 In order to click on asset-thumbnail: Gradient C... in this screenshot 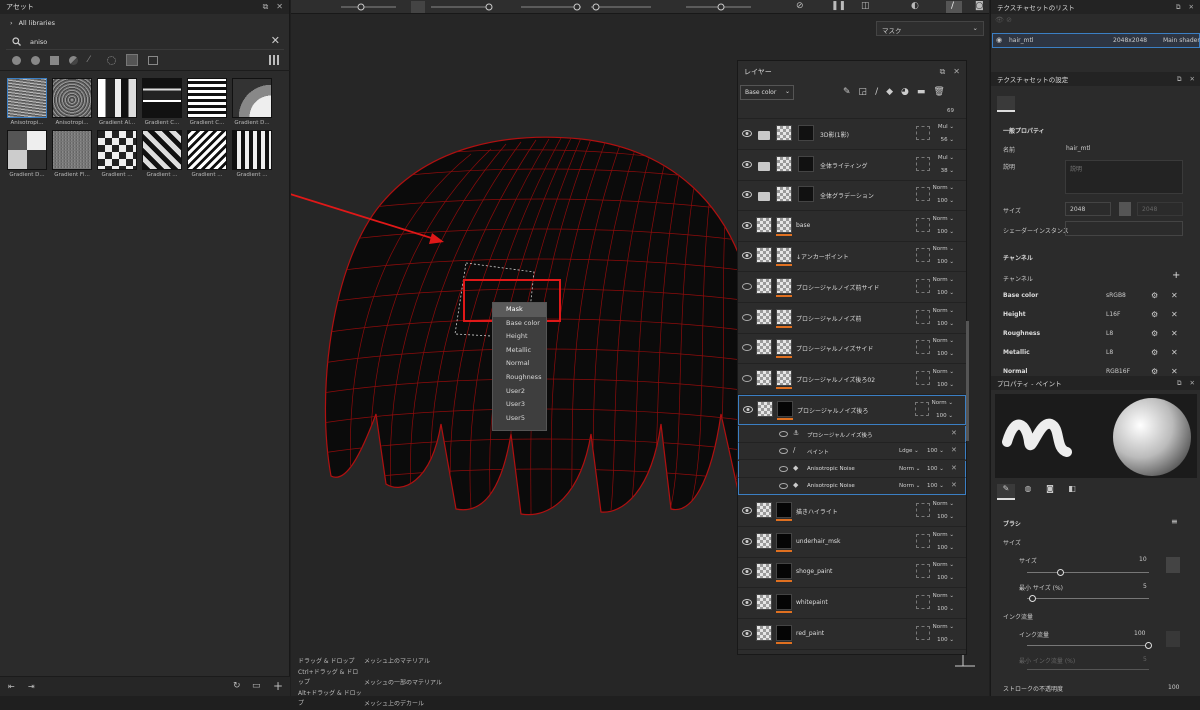, I will do `click(162, 103)`.